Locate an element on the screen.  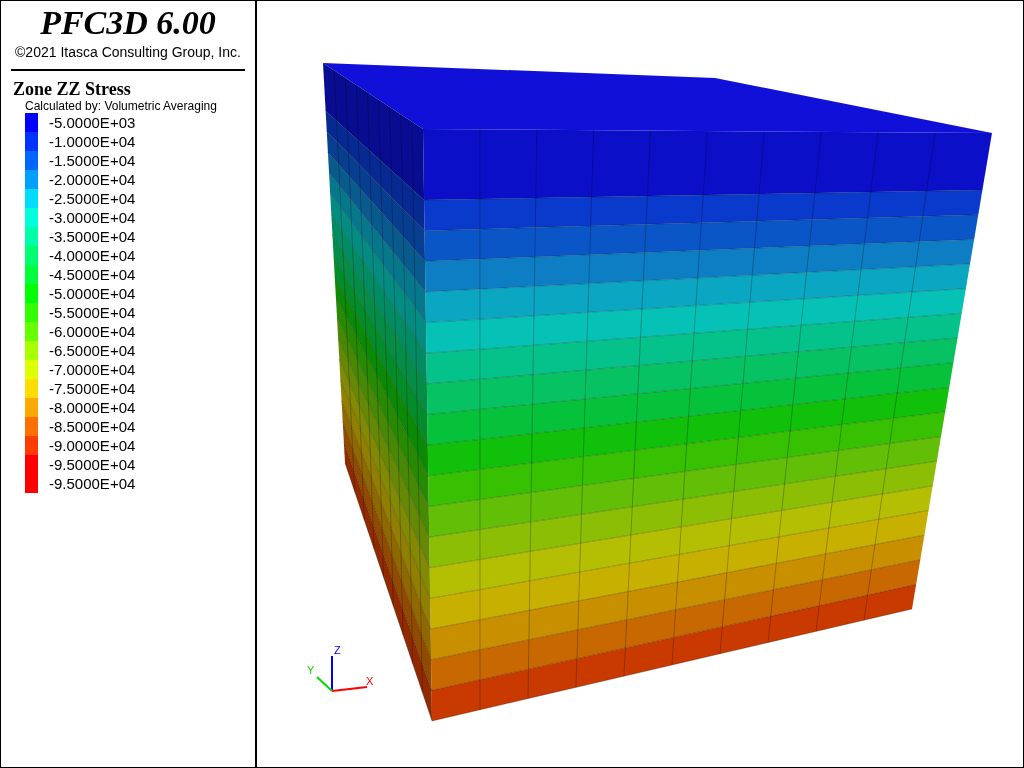
legend-label: -5.5000E+04 is located at coordinates (92, 312).